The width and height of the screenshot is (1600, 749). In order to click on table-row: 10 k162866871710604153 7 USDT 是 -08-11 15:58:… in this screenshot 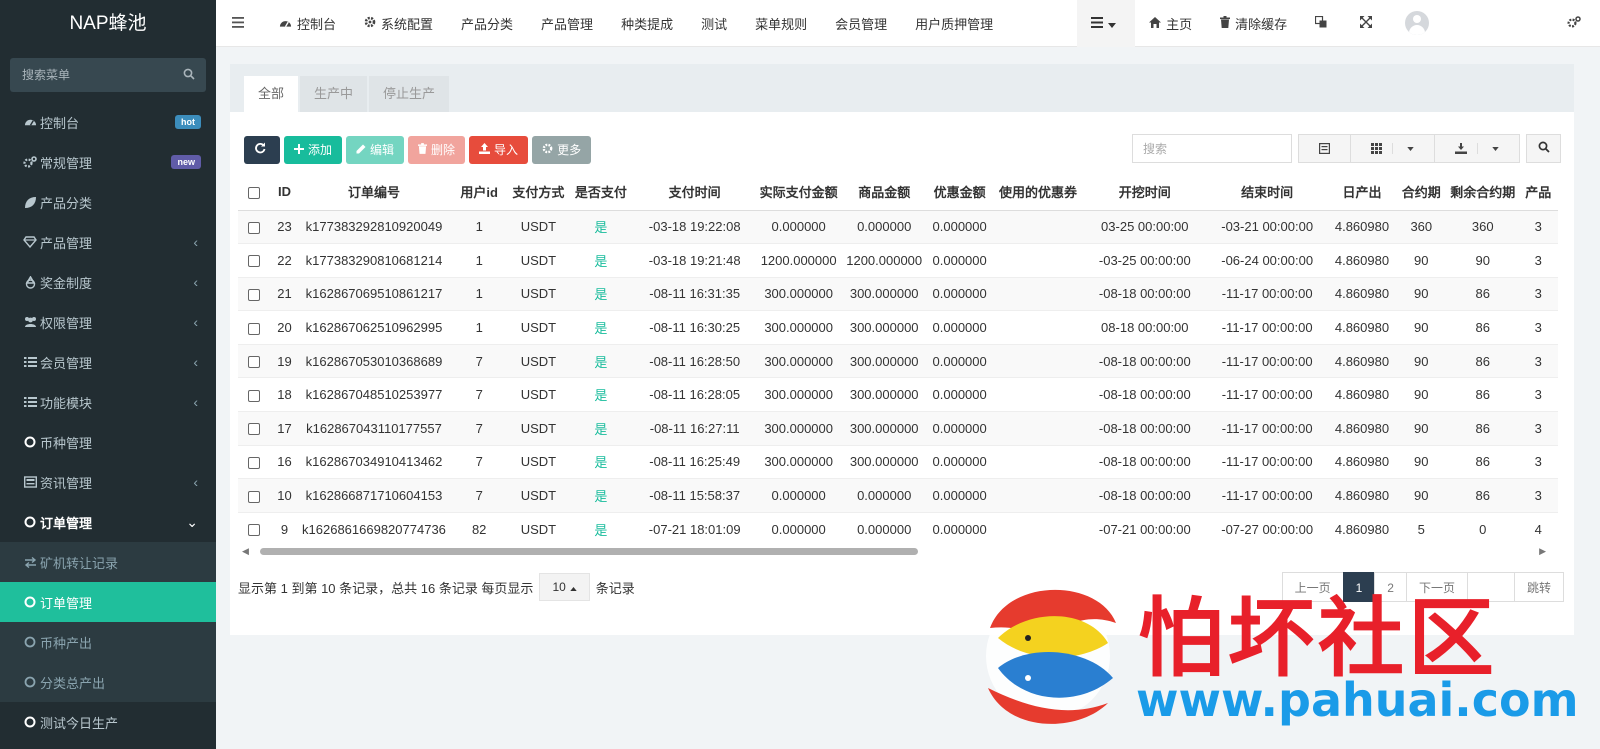, I will do `click(898, 495)`.